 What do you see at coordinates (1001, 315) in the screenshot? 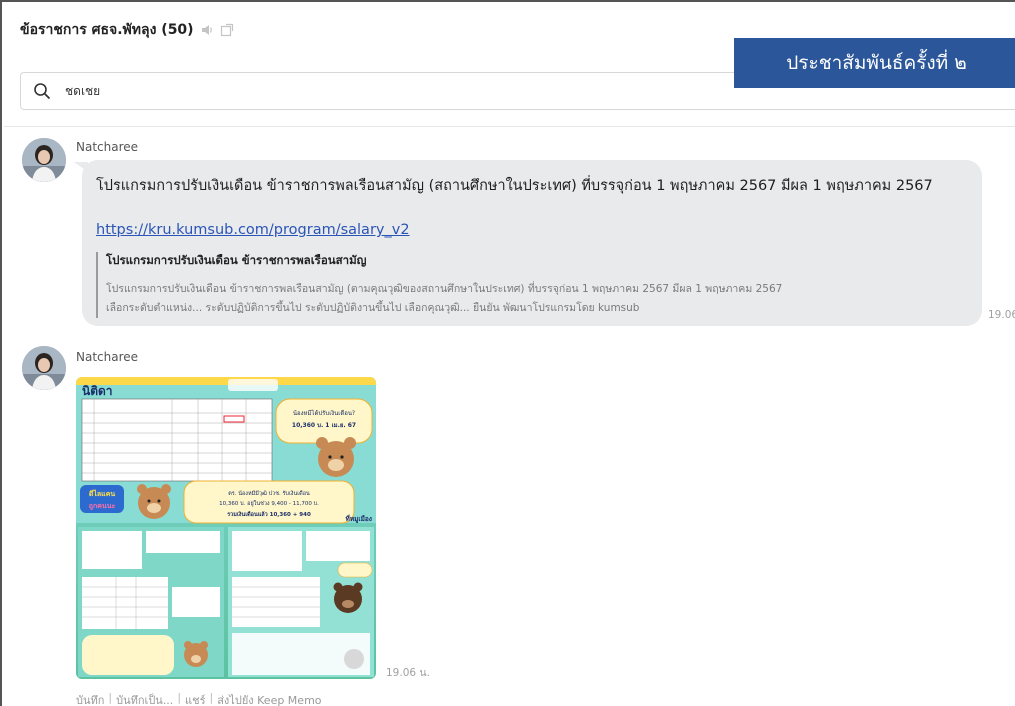
I see `message-timestamp: 19.06` at bounding box center [1001, 315].